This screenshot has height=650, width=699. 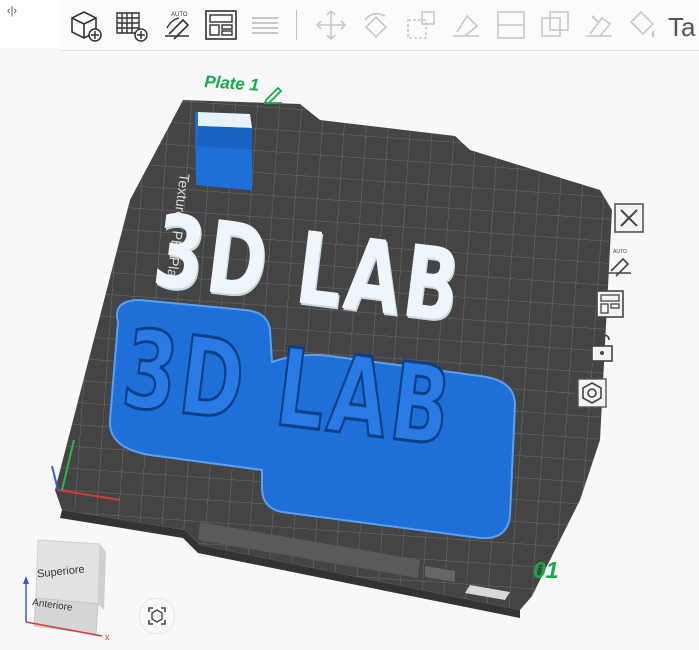 What do you see at coordinates (232, 84) in the screenshot?
I see `plate-name-label: Plate 1` at bounding box center [232, 84].